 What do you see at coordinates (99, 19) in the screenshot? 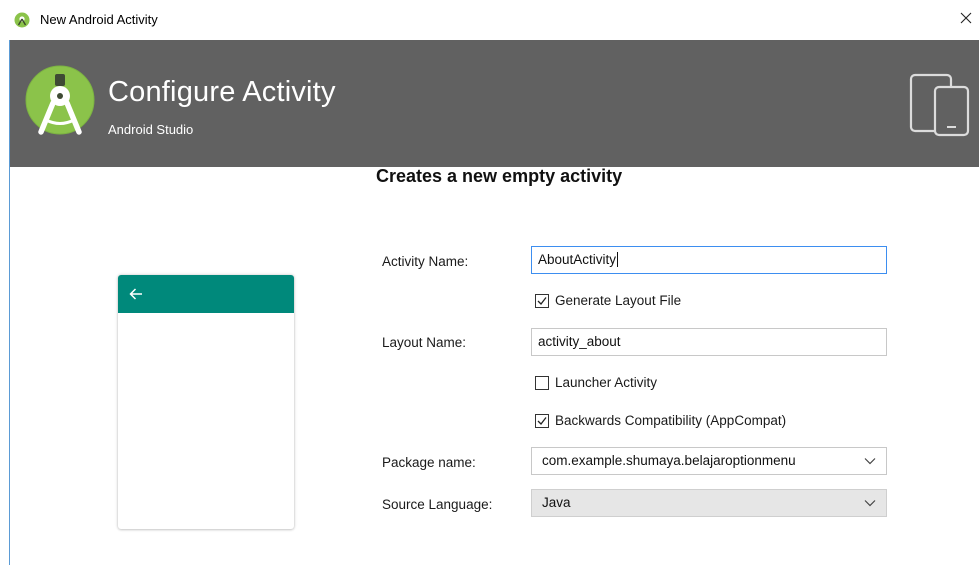
I see `window-title: New Android Activity` at bounding box center [99, 19].